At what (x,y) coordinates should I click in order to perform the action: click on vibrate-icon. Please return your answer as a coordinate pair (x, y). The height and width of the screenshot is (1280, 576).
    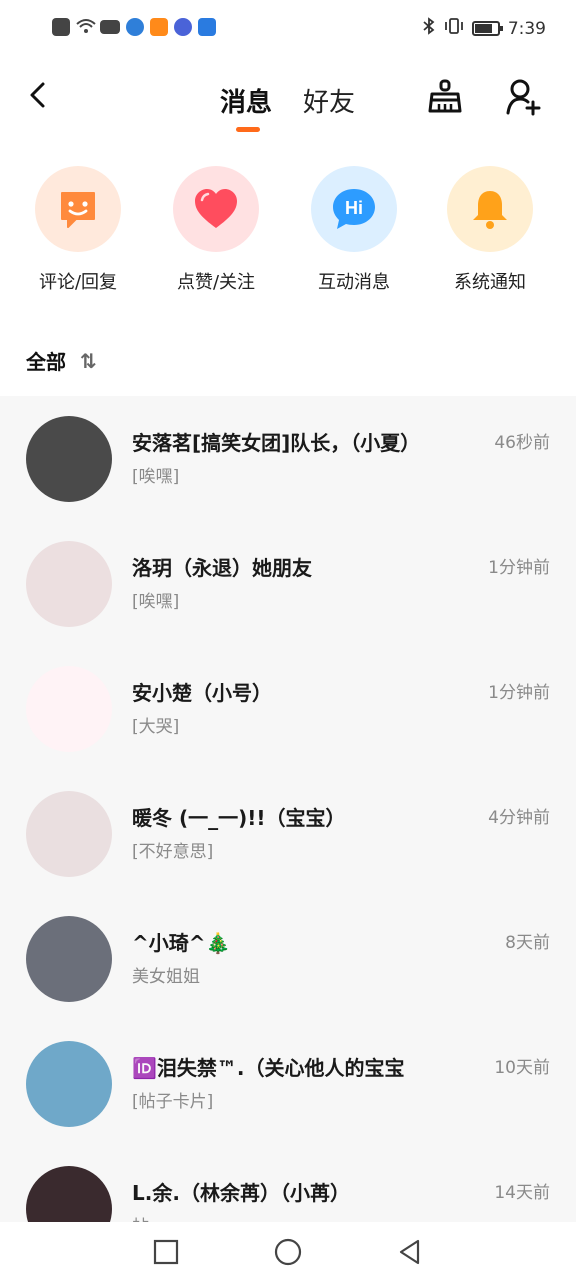
    Looking at the image, I should click on (454, 28).